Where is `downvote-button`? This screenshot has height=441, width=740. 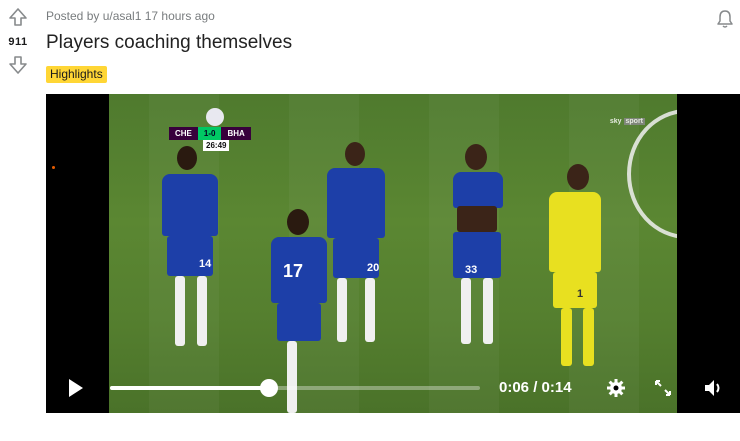 downvote-button is located at coordinates (18, 65).